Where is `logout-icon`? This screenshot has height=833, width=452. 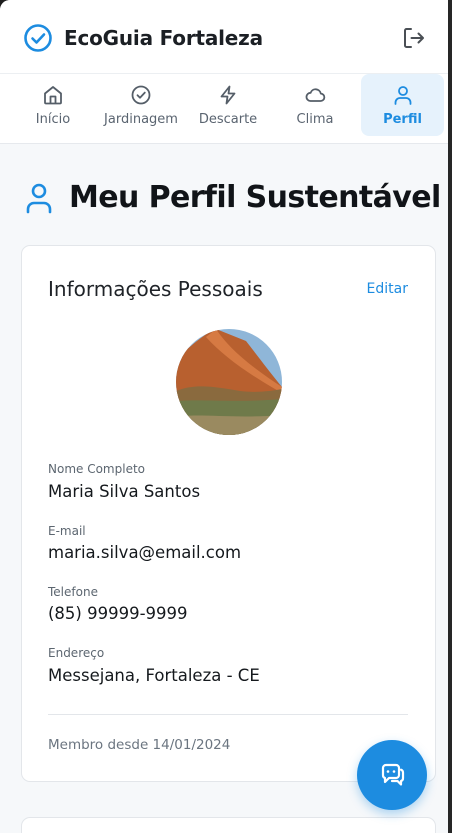
logout-icon is located at coordinates (414, 38).